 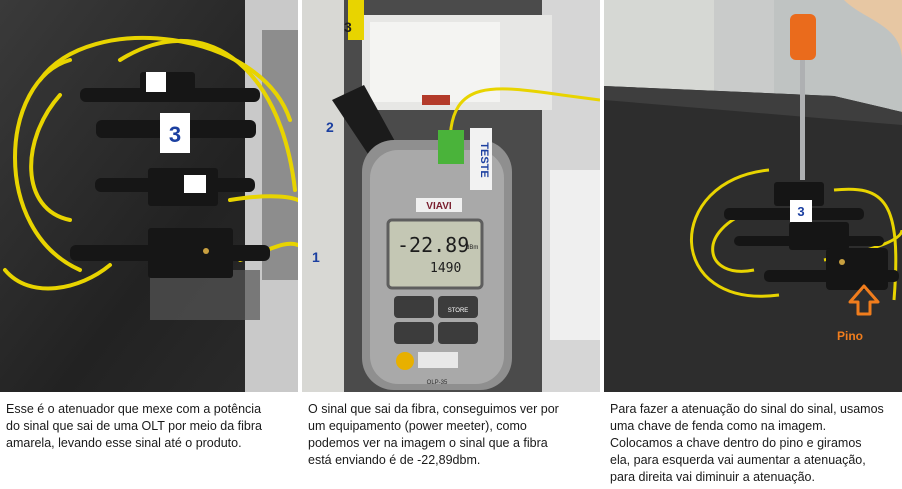 I want to click on power-reading: -22.89, so click(x=433, y=245).